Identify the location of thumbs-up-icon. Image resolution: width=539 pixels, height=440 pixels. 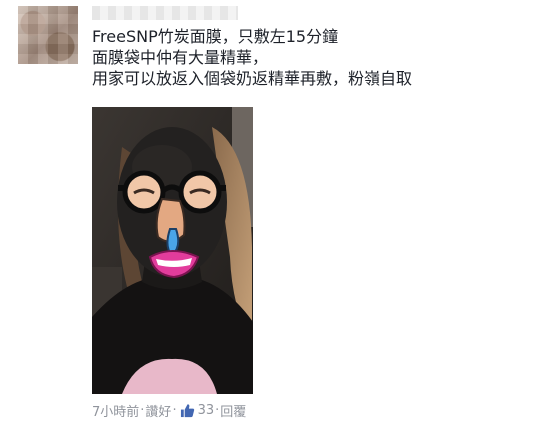
(187, 410).